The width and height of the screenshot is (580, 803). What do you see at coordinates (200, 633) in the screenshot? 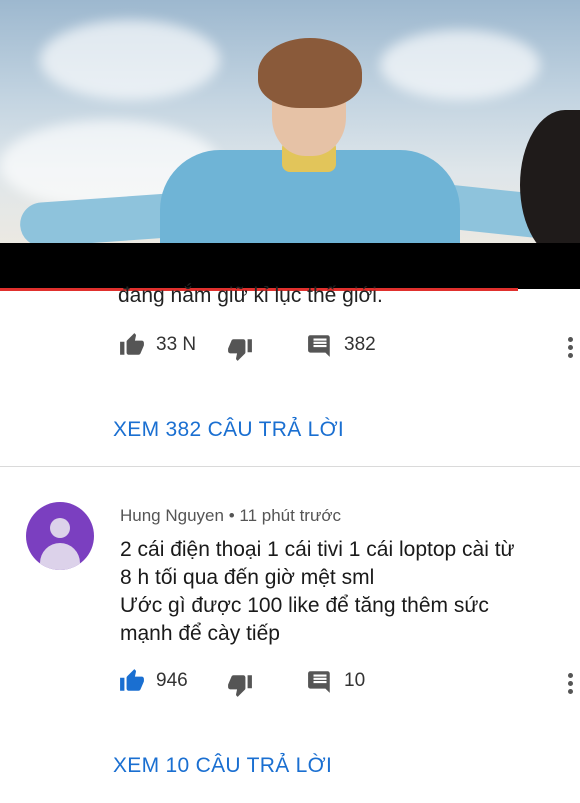
I see `comment-line: mạnh để cày tiếp` at bounding box center [200, 633].